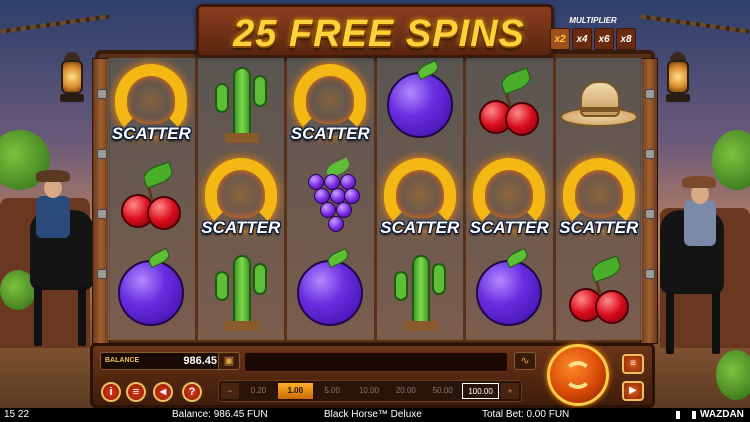  I want to click on reel-5: SCATTER, so click(509, 199).